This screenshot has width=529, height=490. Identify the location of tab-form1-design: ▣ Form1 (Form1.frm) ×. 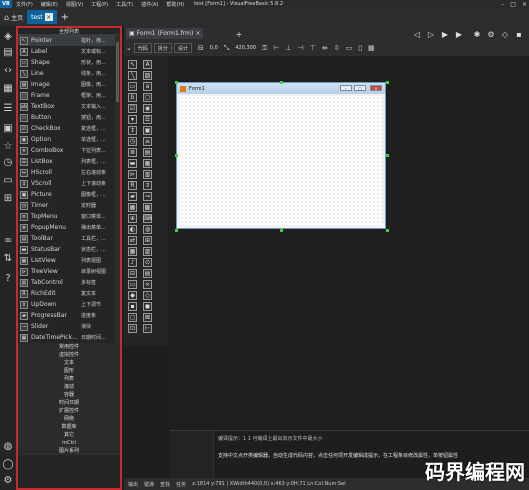
(165, 33).